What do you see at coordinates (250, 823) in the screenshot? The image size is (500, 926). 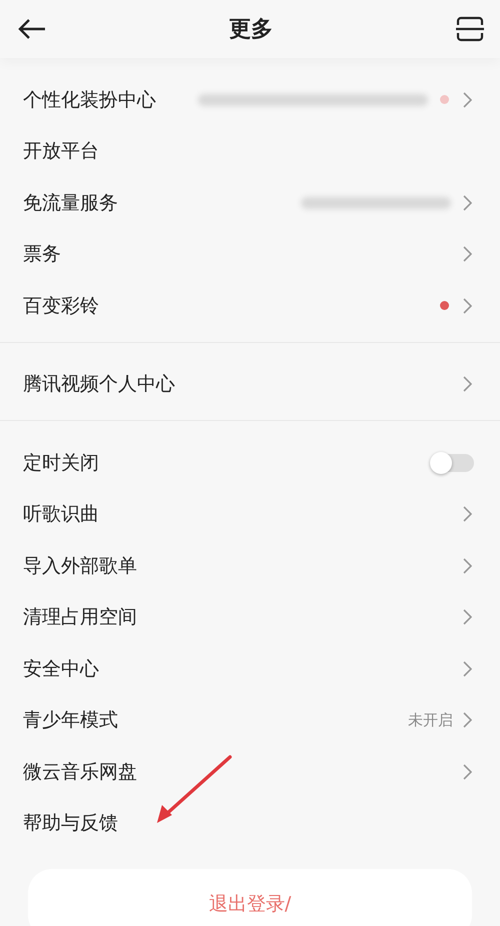 I see `settings-row: 帮助与反馈` at bounding box center [250, 823].